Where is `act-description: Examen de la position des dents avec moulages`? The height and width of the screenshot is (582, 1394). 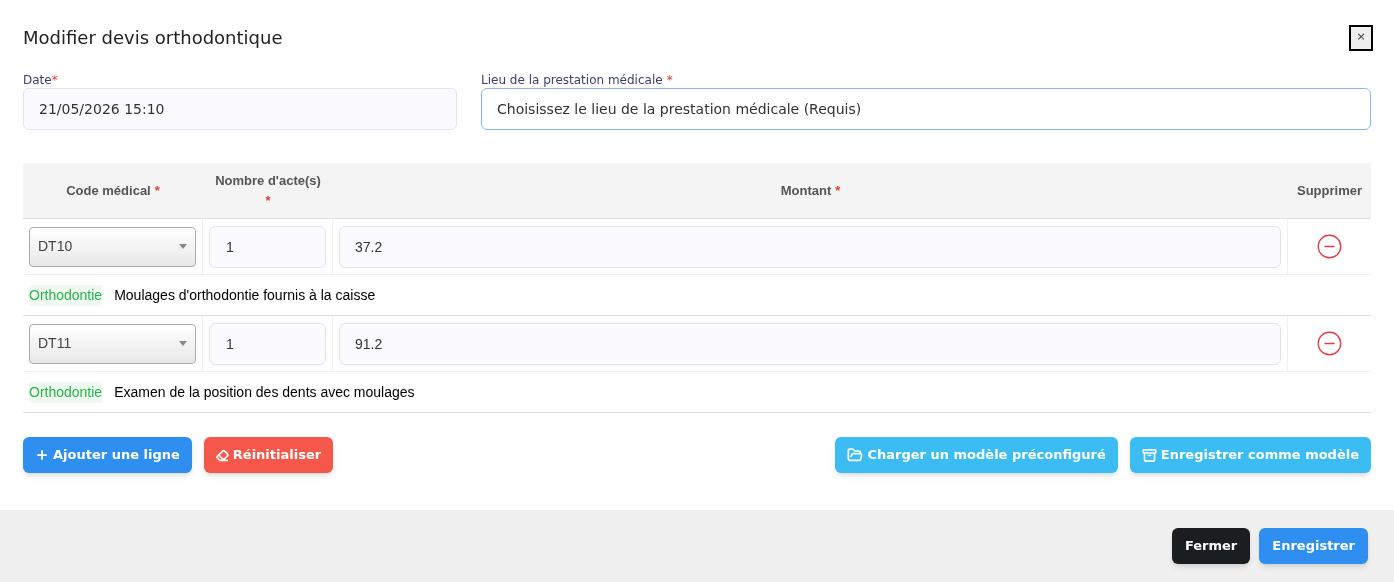 act-description: Examen de la position des dents avec moulages is located at coordinates (264, 392).